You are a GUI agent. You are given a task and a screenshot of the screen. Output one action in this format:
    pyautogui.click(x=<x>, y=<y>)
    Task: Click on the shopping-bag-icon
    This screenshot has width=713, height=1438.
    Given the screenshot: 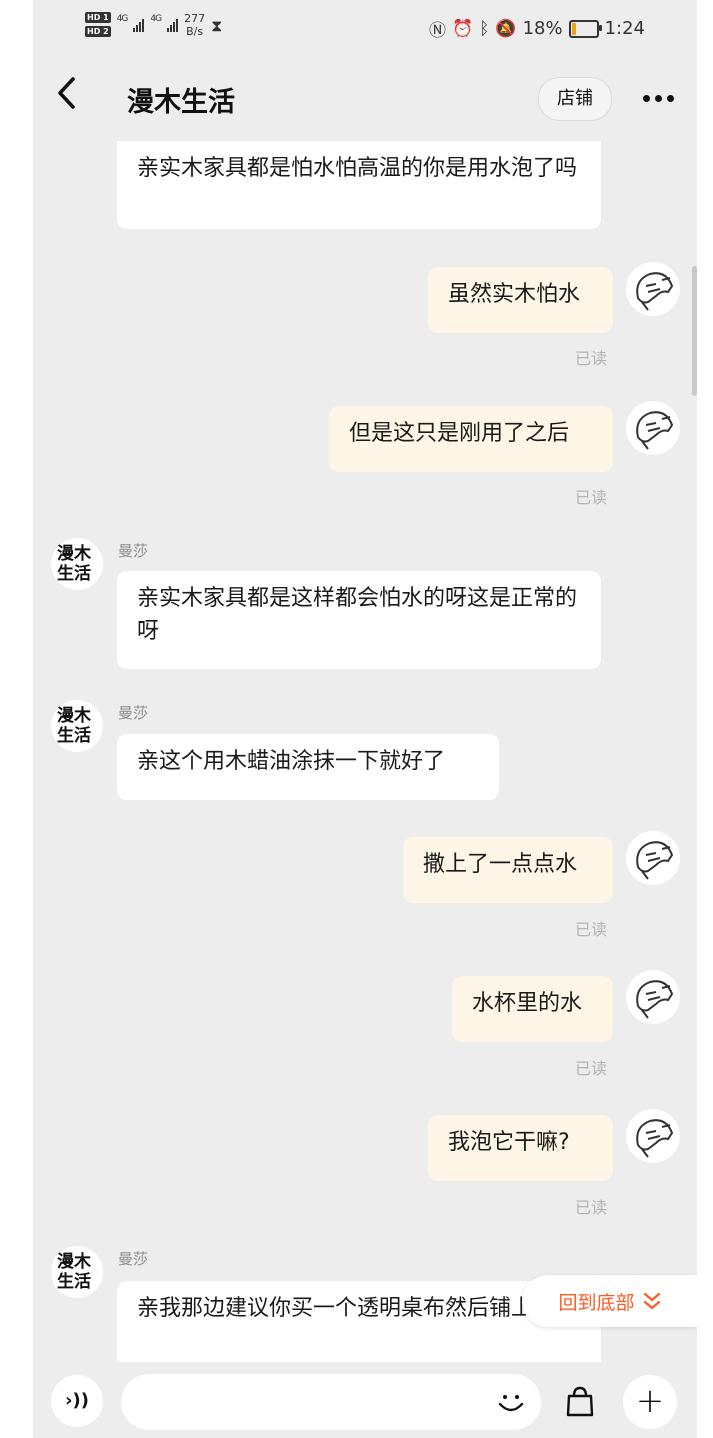 What is the action you would take?
    pyautogui.click(x=580, y=1401)
    